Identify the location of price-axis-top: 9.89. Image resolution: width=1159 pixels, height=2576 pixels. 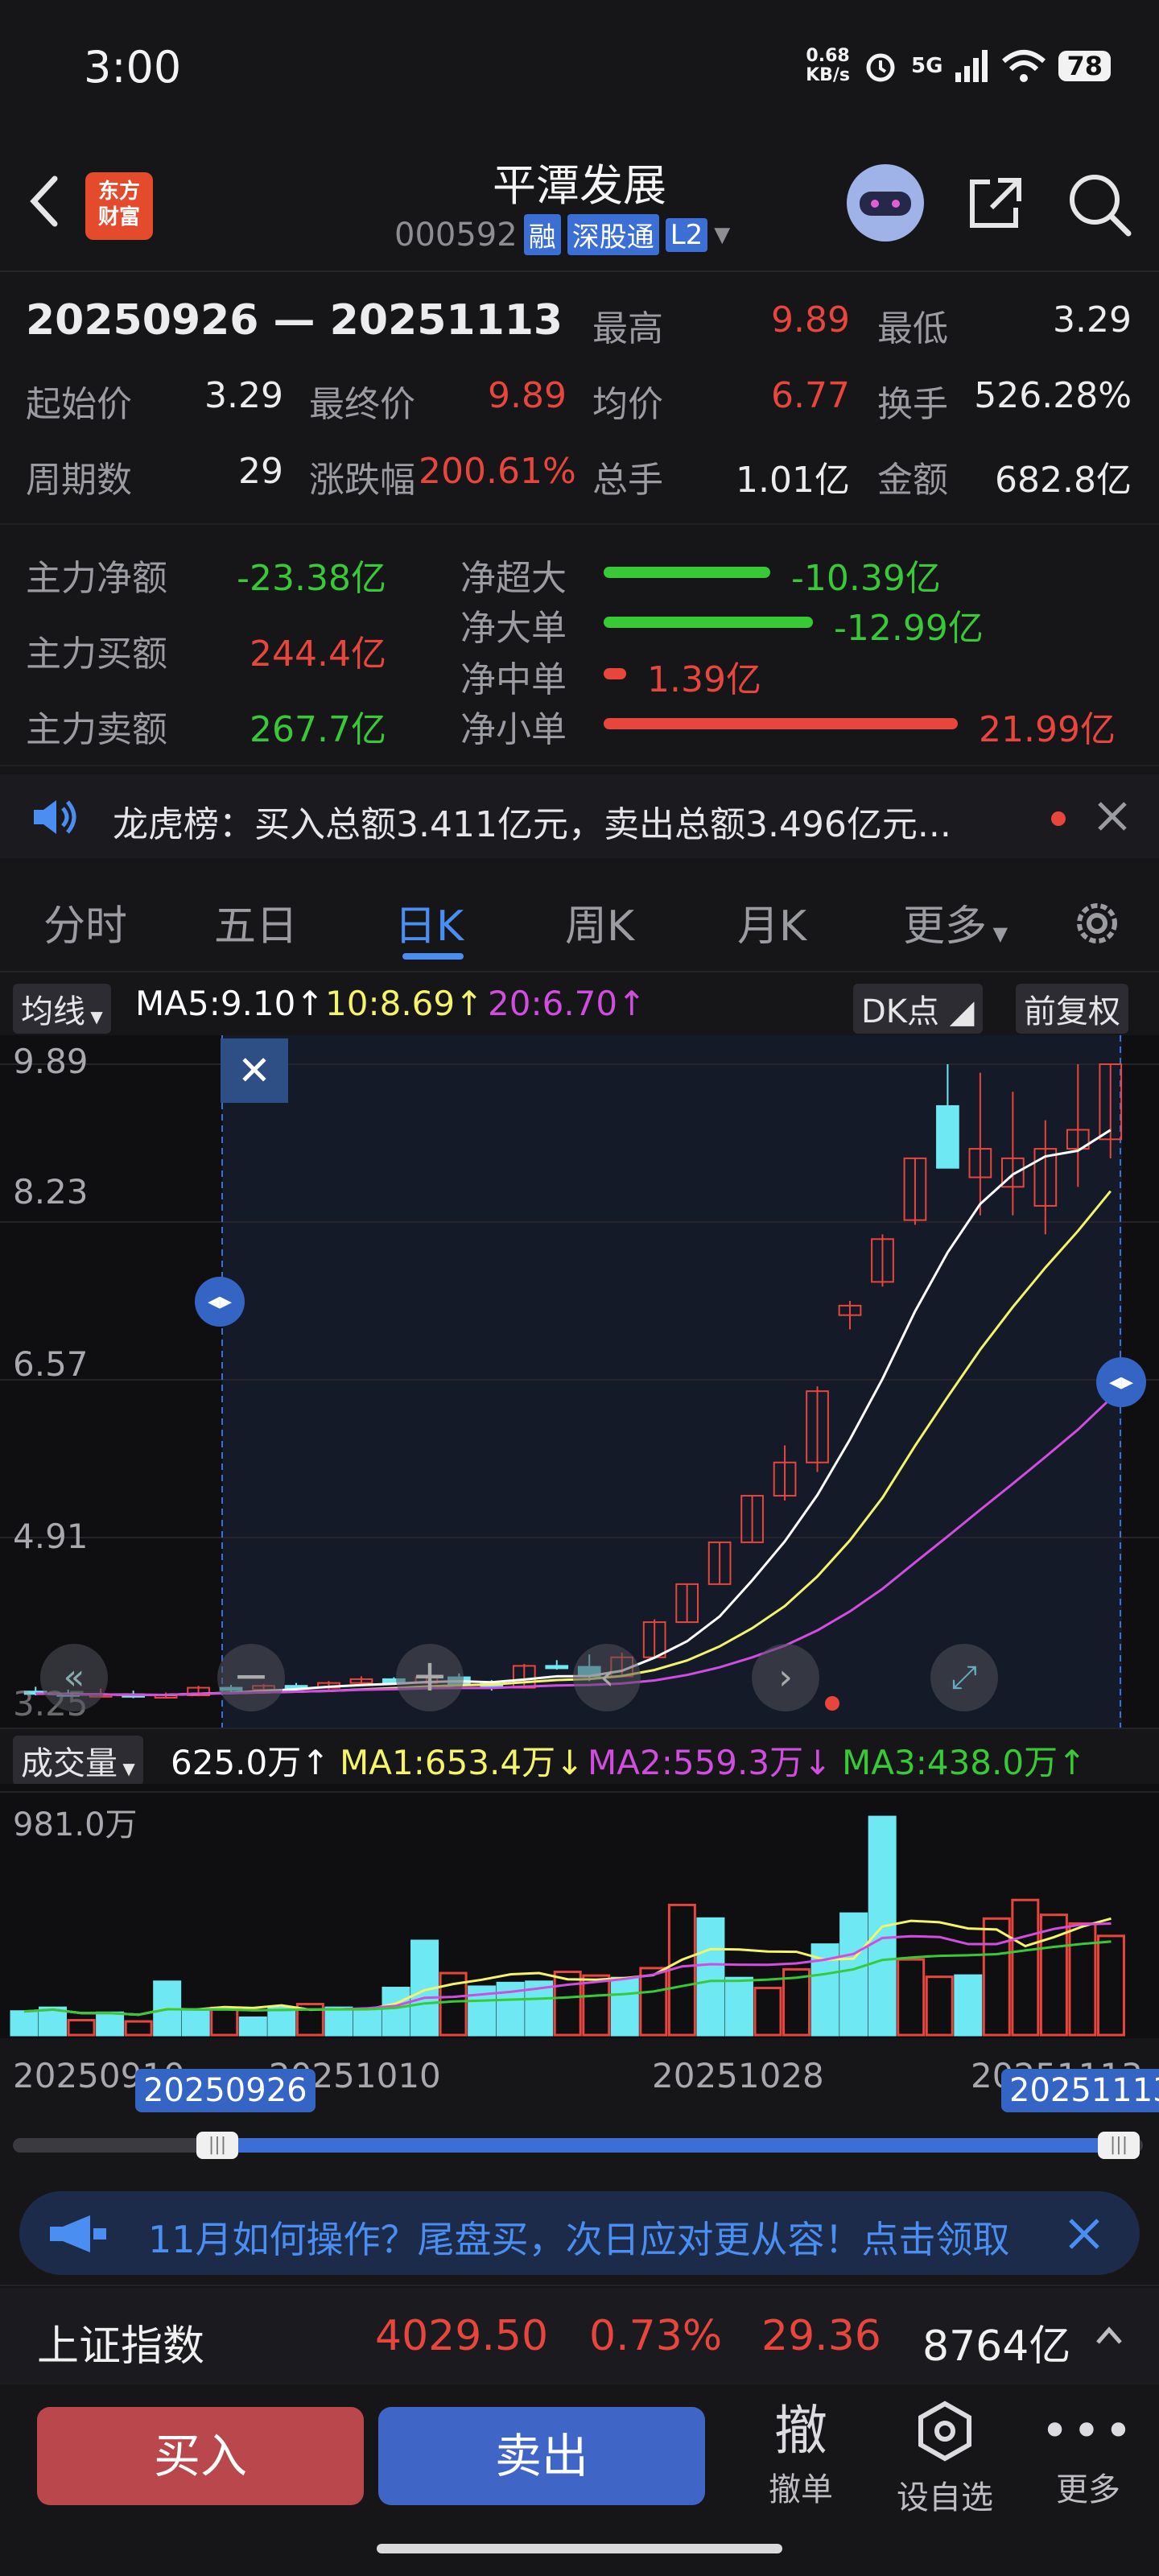
(51, 1061).